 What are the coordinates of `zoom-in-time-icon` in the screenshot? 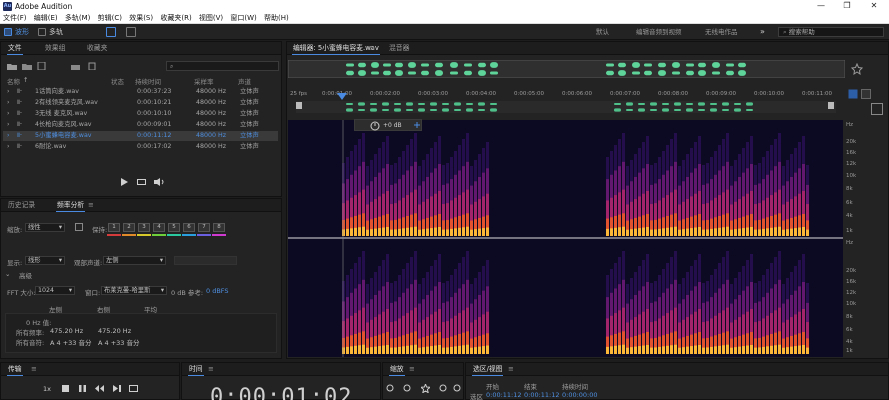 It's located at (443, 388).